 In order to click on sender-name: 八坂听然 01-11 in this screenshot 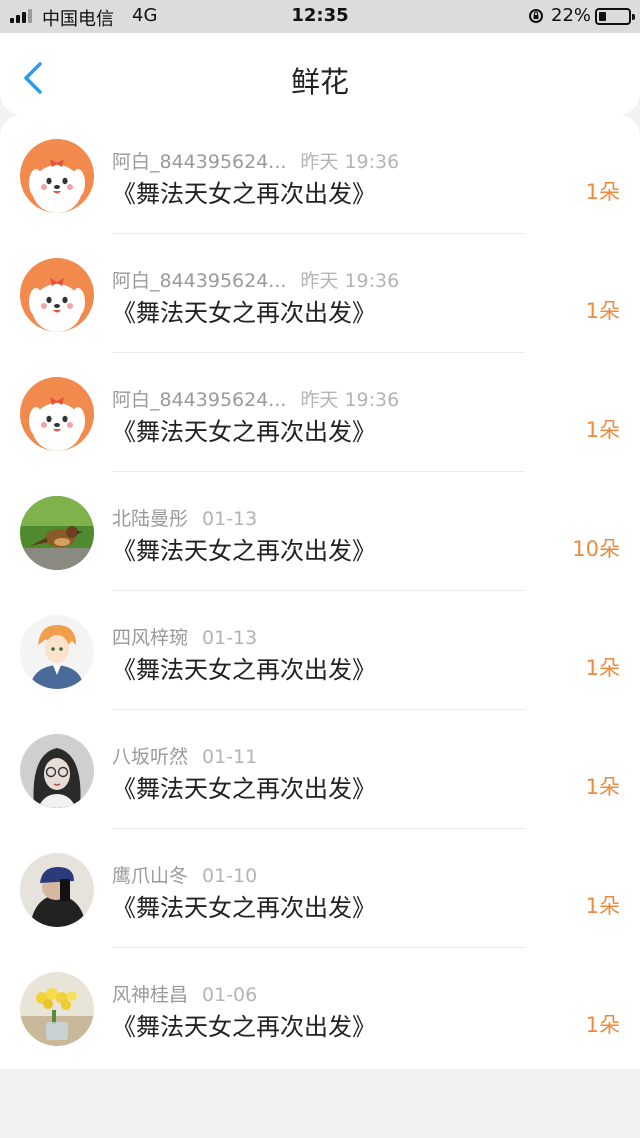, I will do `click(185, 757)`.